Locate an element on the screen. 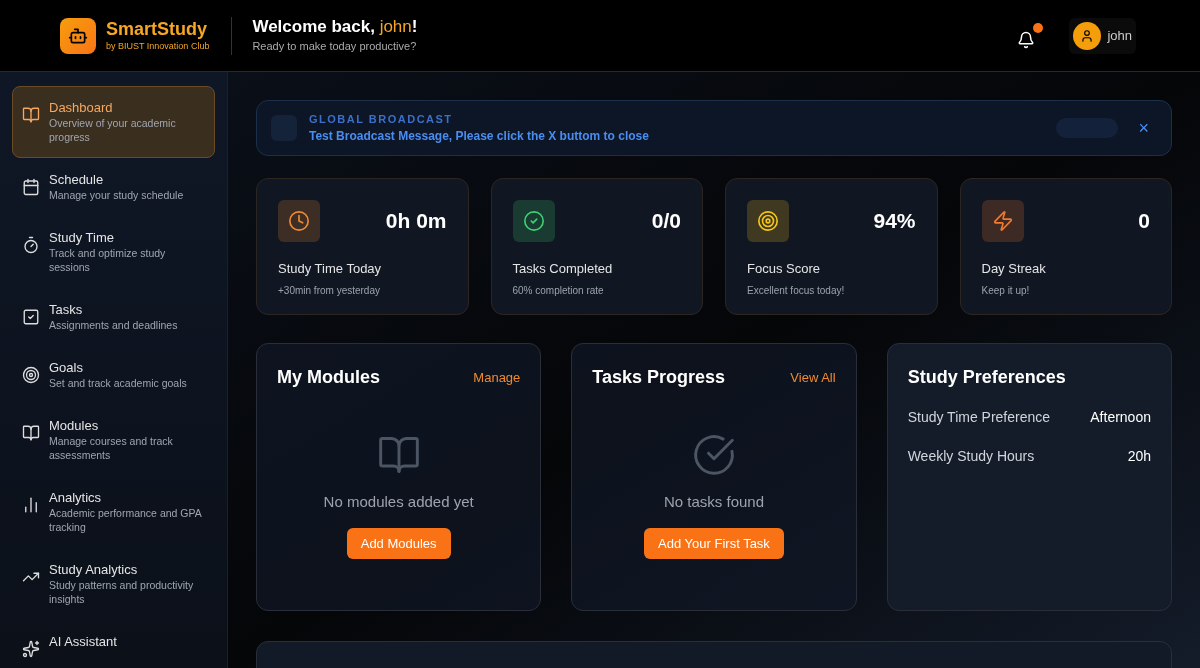 Image resolution: width=1200 pixels, height=668 pixels. empty-message: No tasks found is located at coordinates (713, 502).